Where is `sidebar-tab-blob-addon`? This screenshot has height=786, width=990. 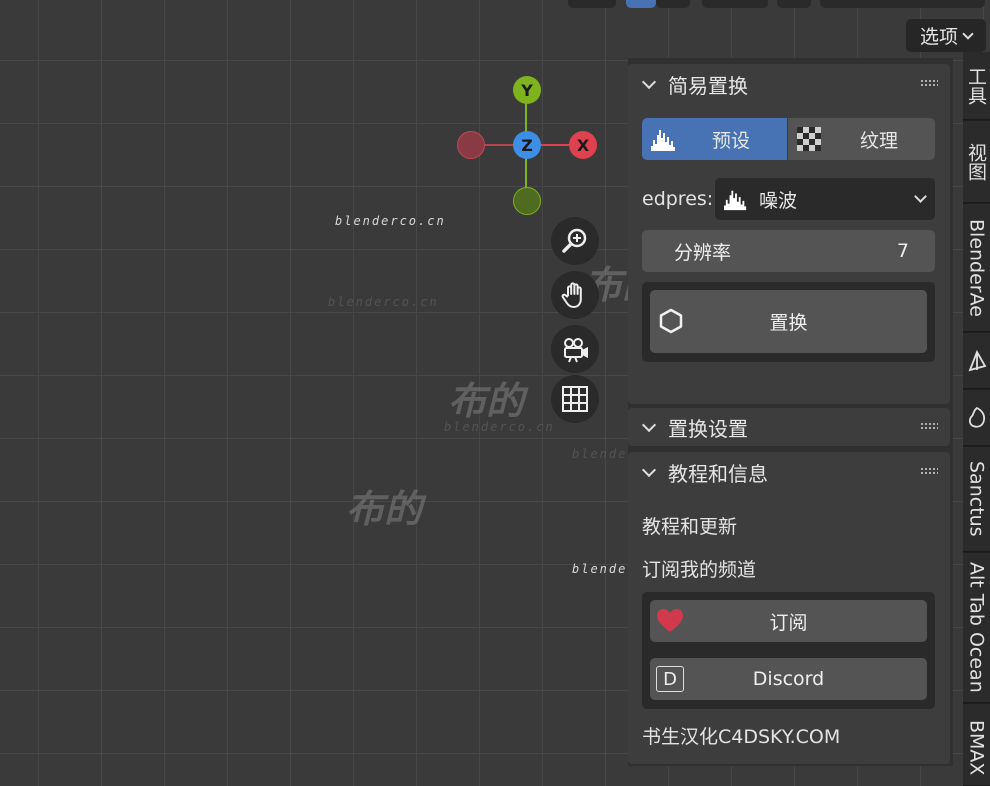
sidebar-tab-blob-addon is located at coordinates (976, 418).